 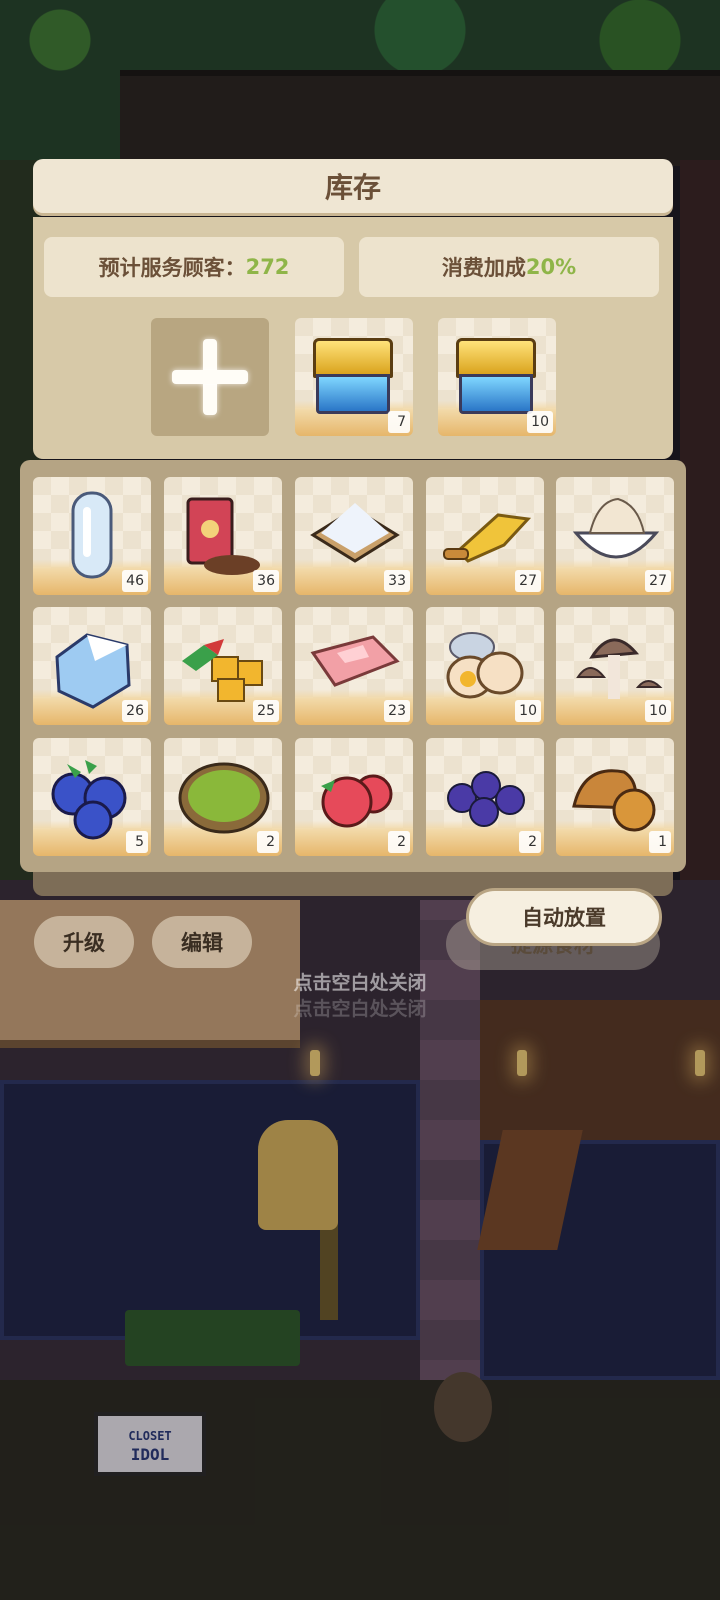 I want to click on cheese-cubes-icon, so click(x=222, y=670).